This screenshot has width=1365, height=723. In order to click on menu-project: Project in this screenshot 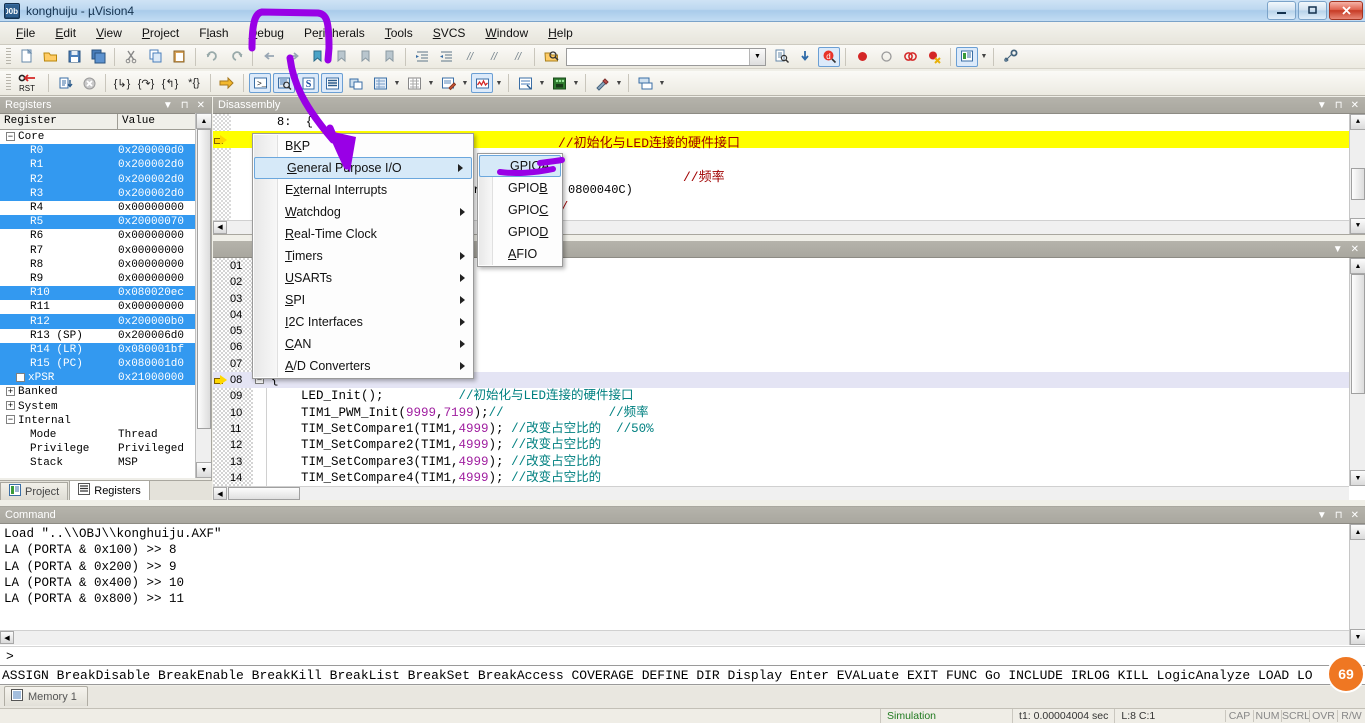, I will do `click(160, 33)`.